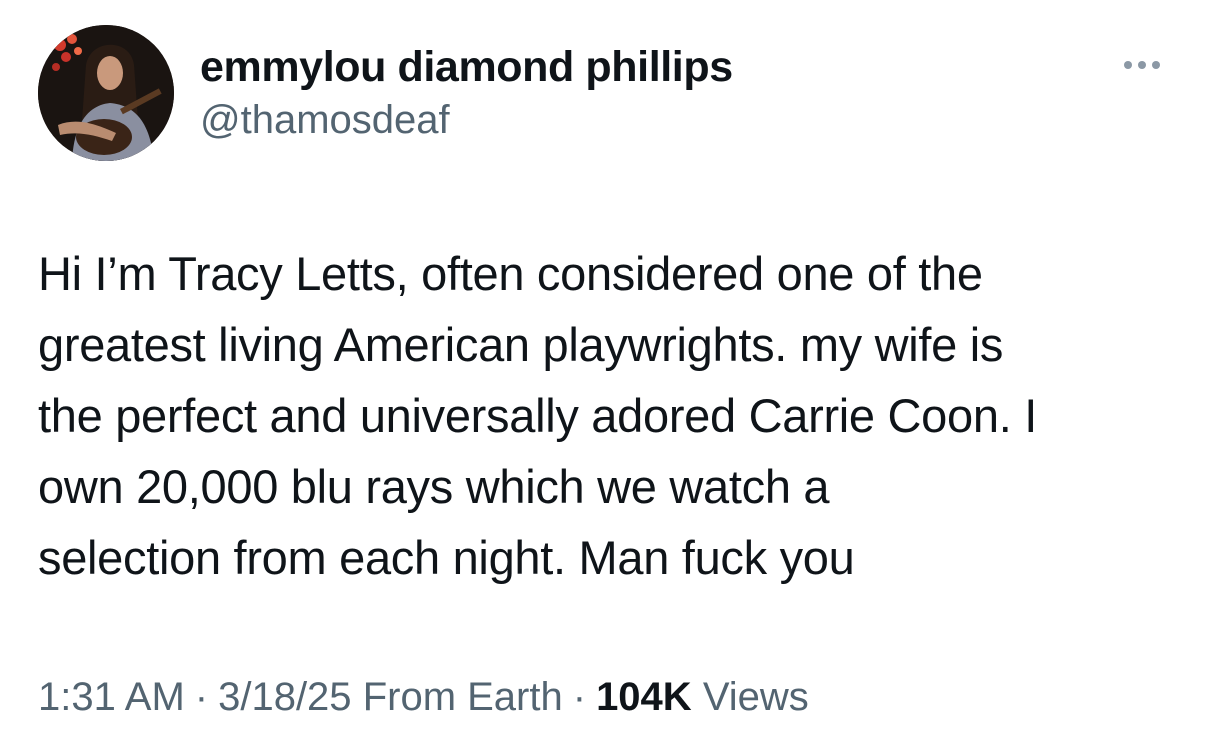 This screenshot has height=749, width=1206. Describe the element at coordinates (285, 697) in the screenshot. I see `tweet-date: 3/18/25` at that location.